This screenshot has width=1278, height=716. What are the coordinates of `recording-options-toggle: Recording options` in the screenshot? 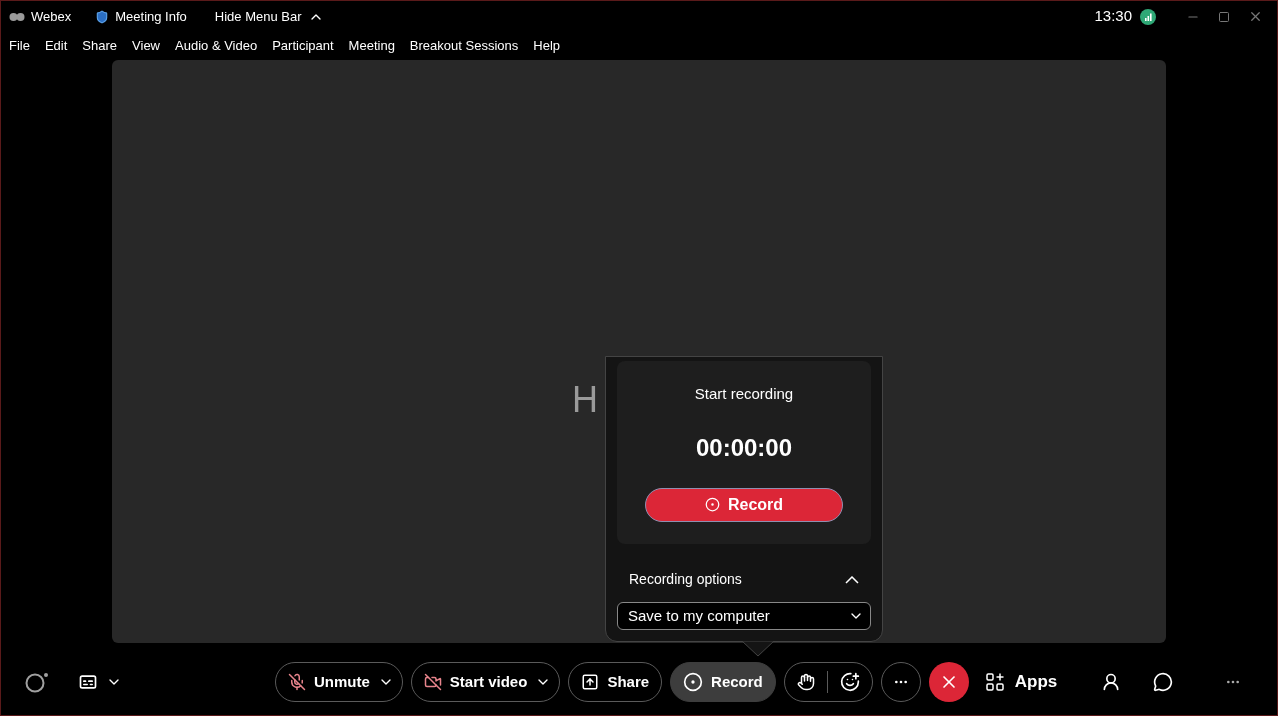 It's located at (744, 579).